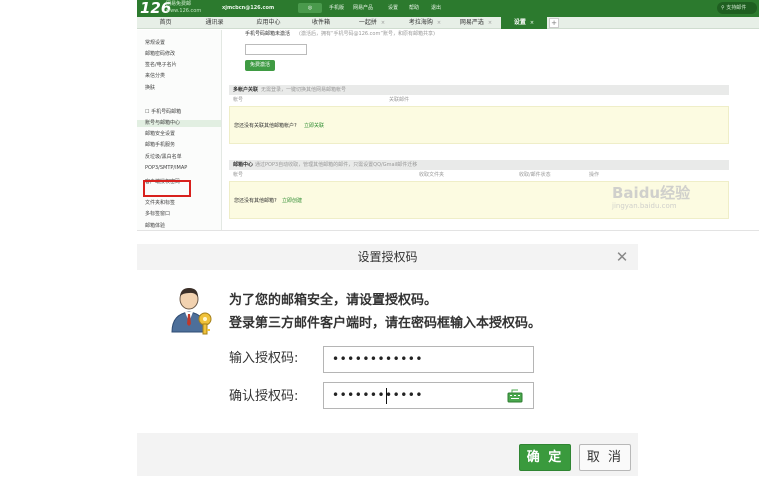 This screenshot has height=486, width=759. Describe the element at coordinates (243, 165) in the screenshot. I see `mail-center-title: 邮箱中心` at that location.